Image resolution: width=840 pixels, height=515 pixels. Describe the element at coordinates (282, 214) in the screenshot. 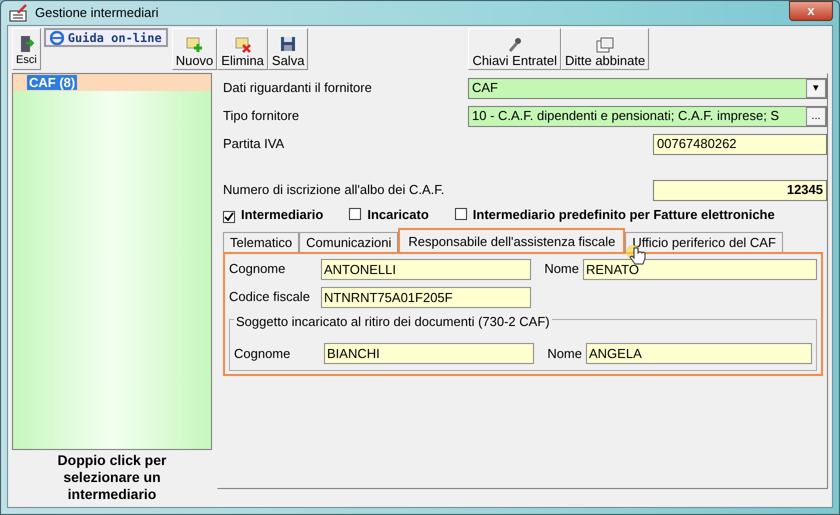

I see `checkbox-label: Intermediario` at that location.